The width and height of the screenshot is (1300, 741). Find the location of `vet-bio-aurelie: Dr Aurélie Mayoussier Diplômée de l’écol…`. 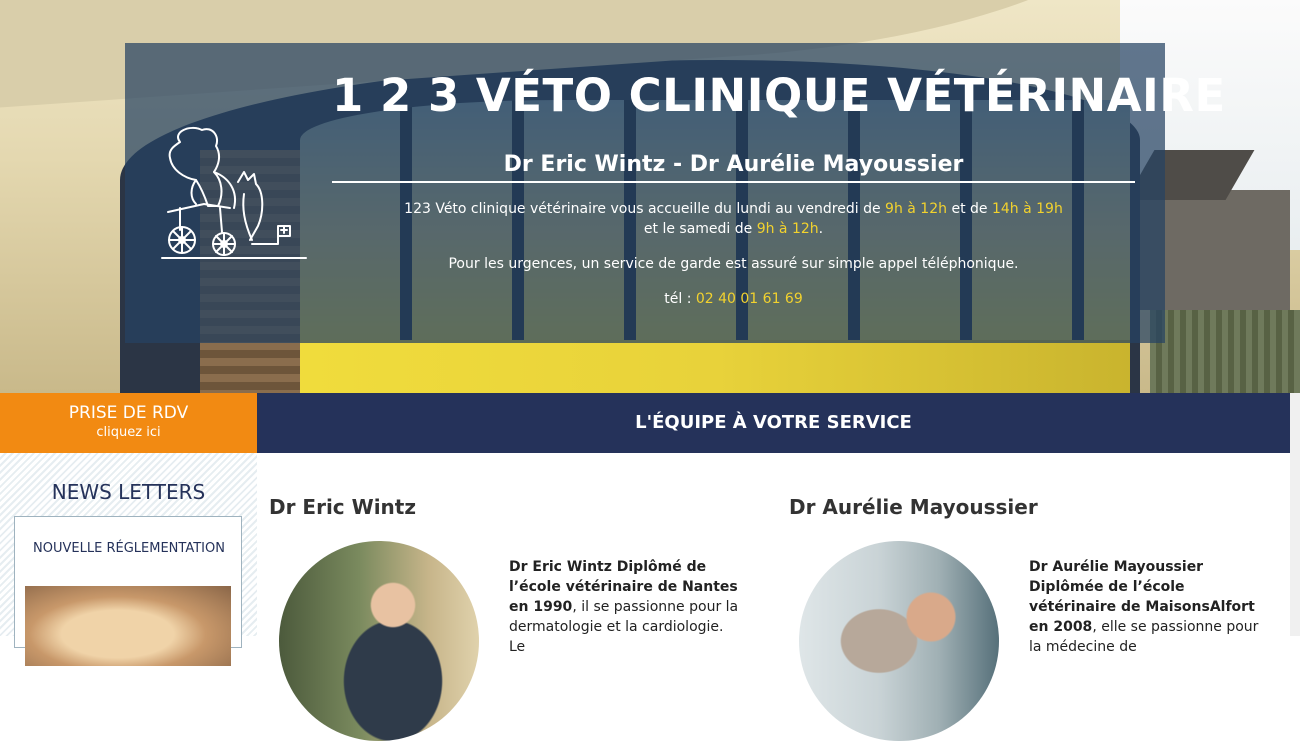

vet-bio-aurelie: Dr Aurélie Mayoussier Diplômée de l’écol… is located at coordinates (1151, 607).